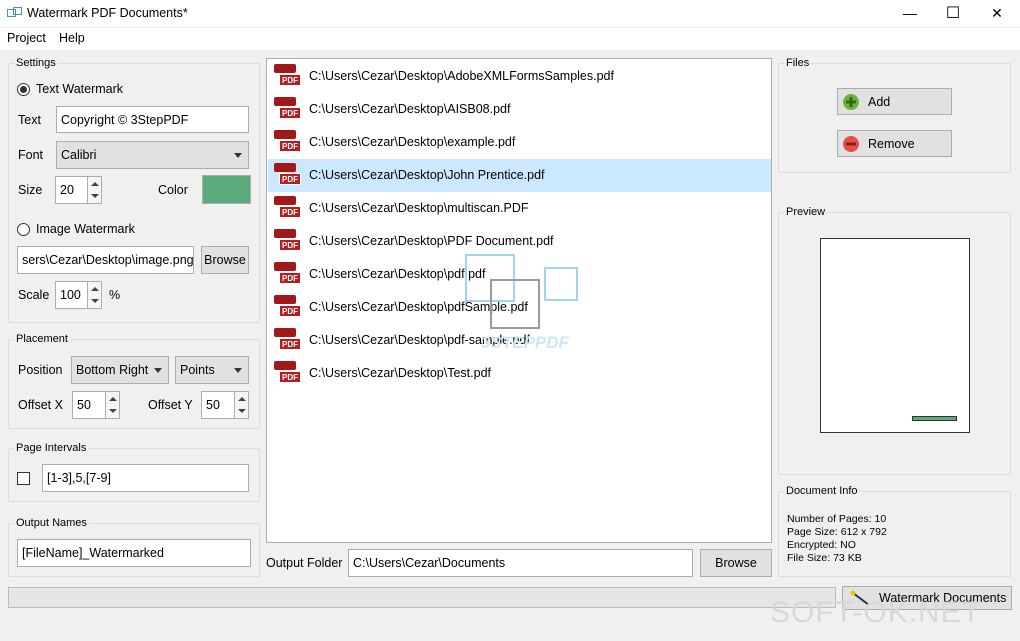 This screenshot has width=1020, height=641. I want to click on preview-group-title: Preview, so click(806, 212).